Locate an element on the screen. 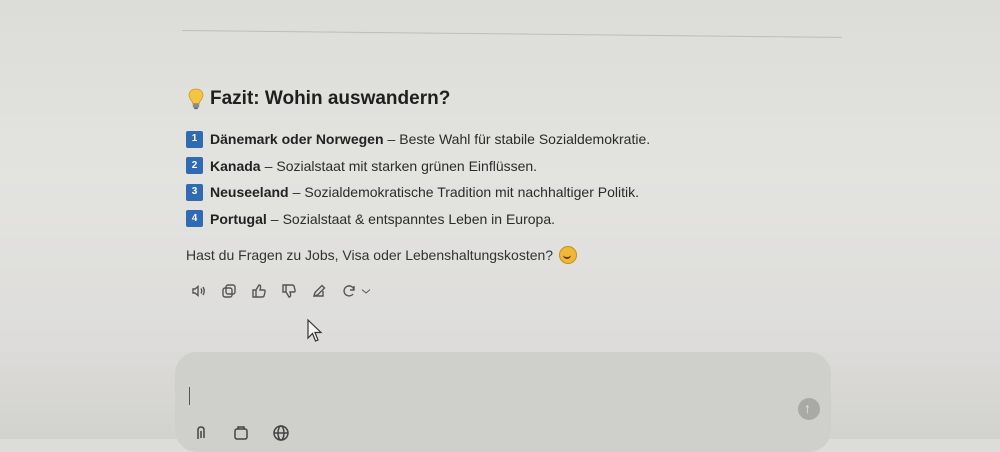 Image resolution: width=1000 pixels, height=452 pixels. item-title: Portugal is located at coordinates (238, 218).